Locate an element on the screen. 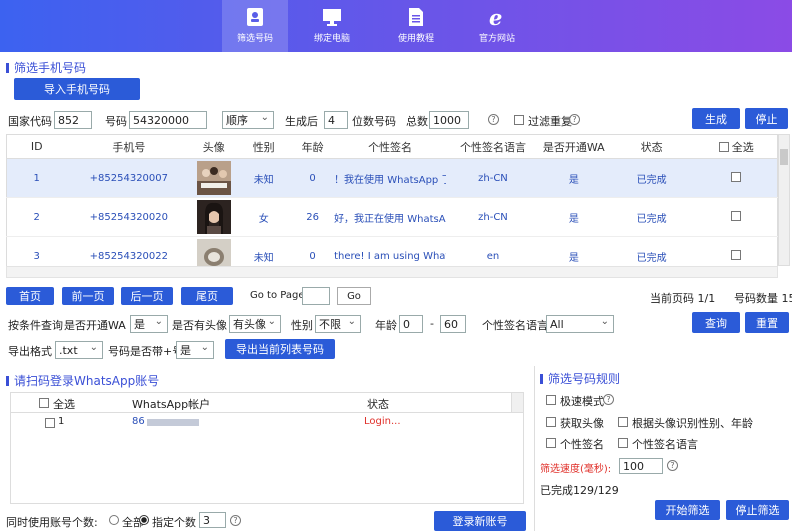 This screenshot has width=792, height=531. start-filter-button: 开始筛选 is located at coordinates (687, 510).